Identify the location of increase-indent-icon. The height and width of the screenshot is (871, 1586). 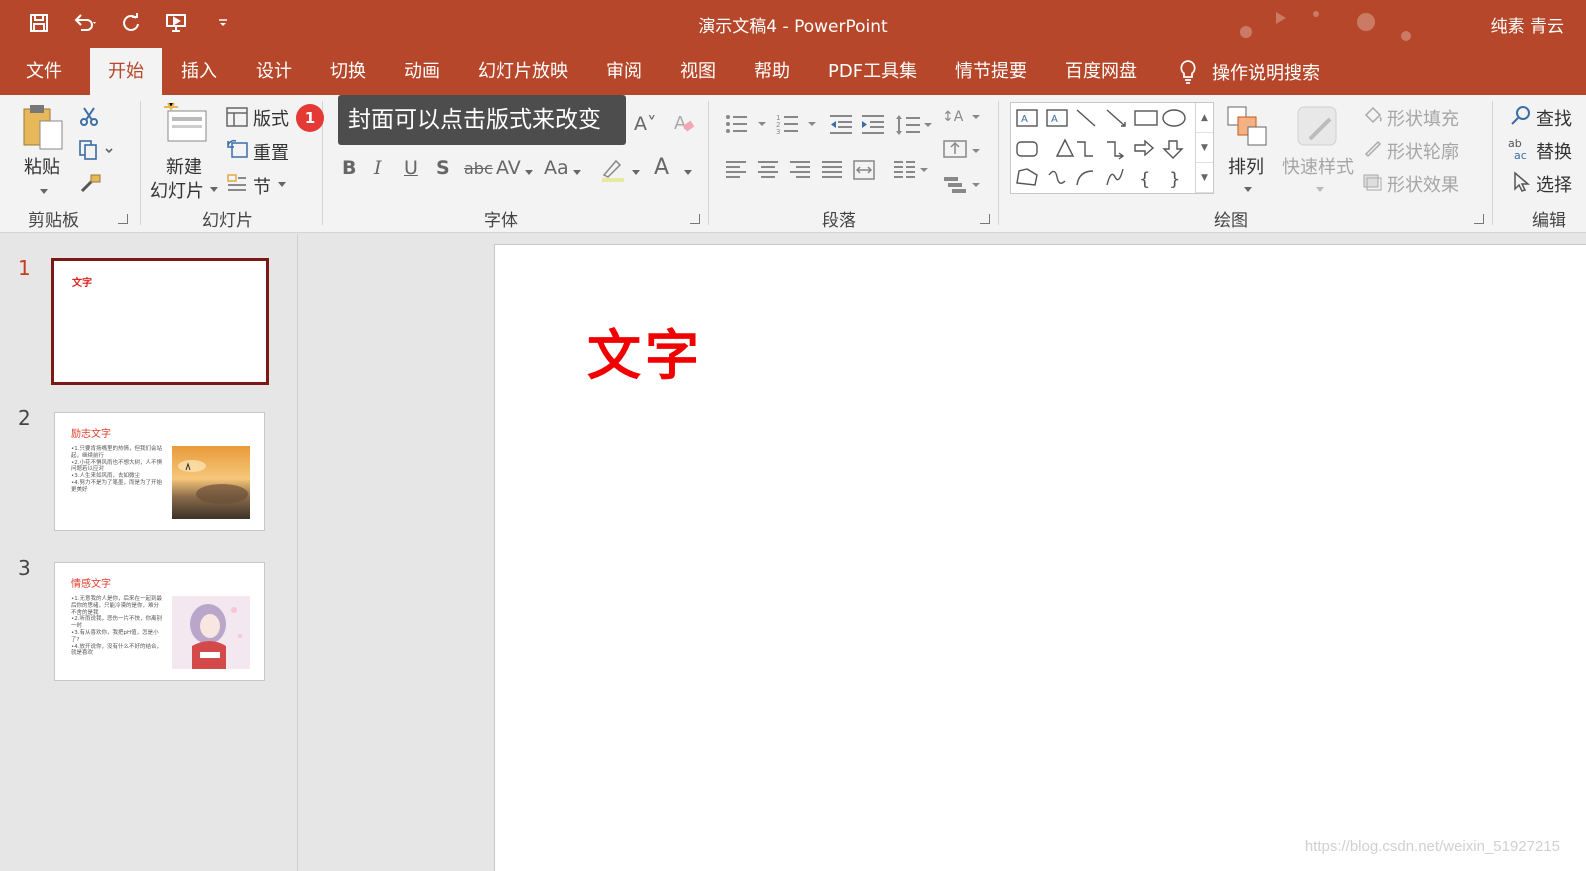
(873, 124).